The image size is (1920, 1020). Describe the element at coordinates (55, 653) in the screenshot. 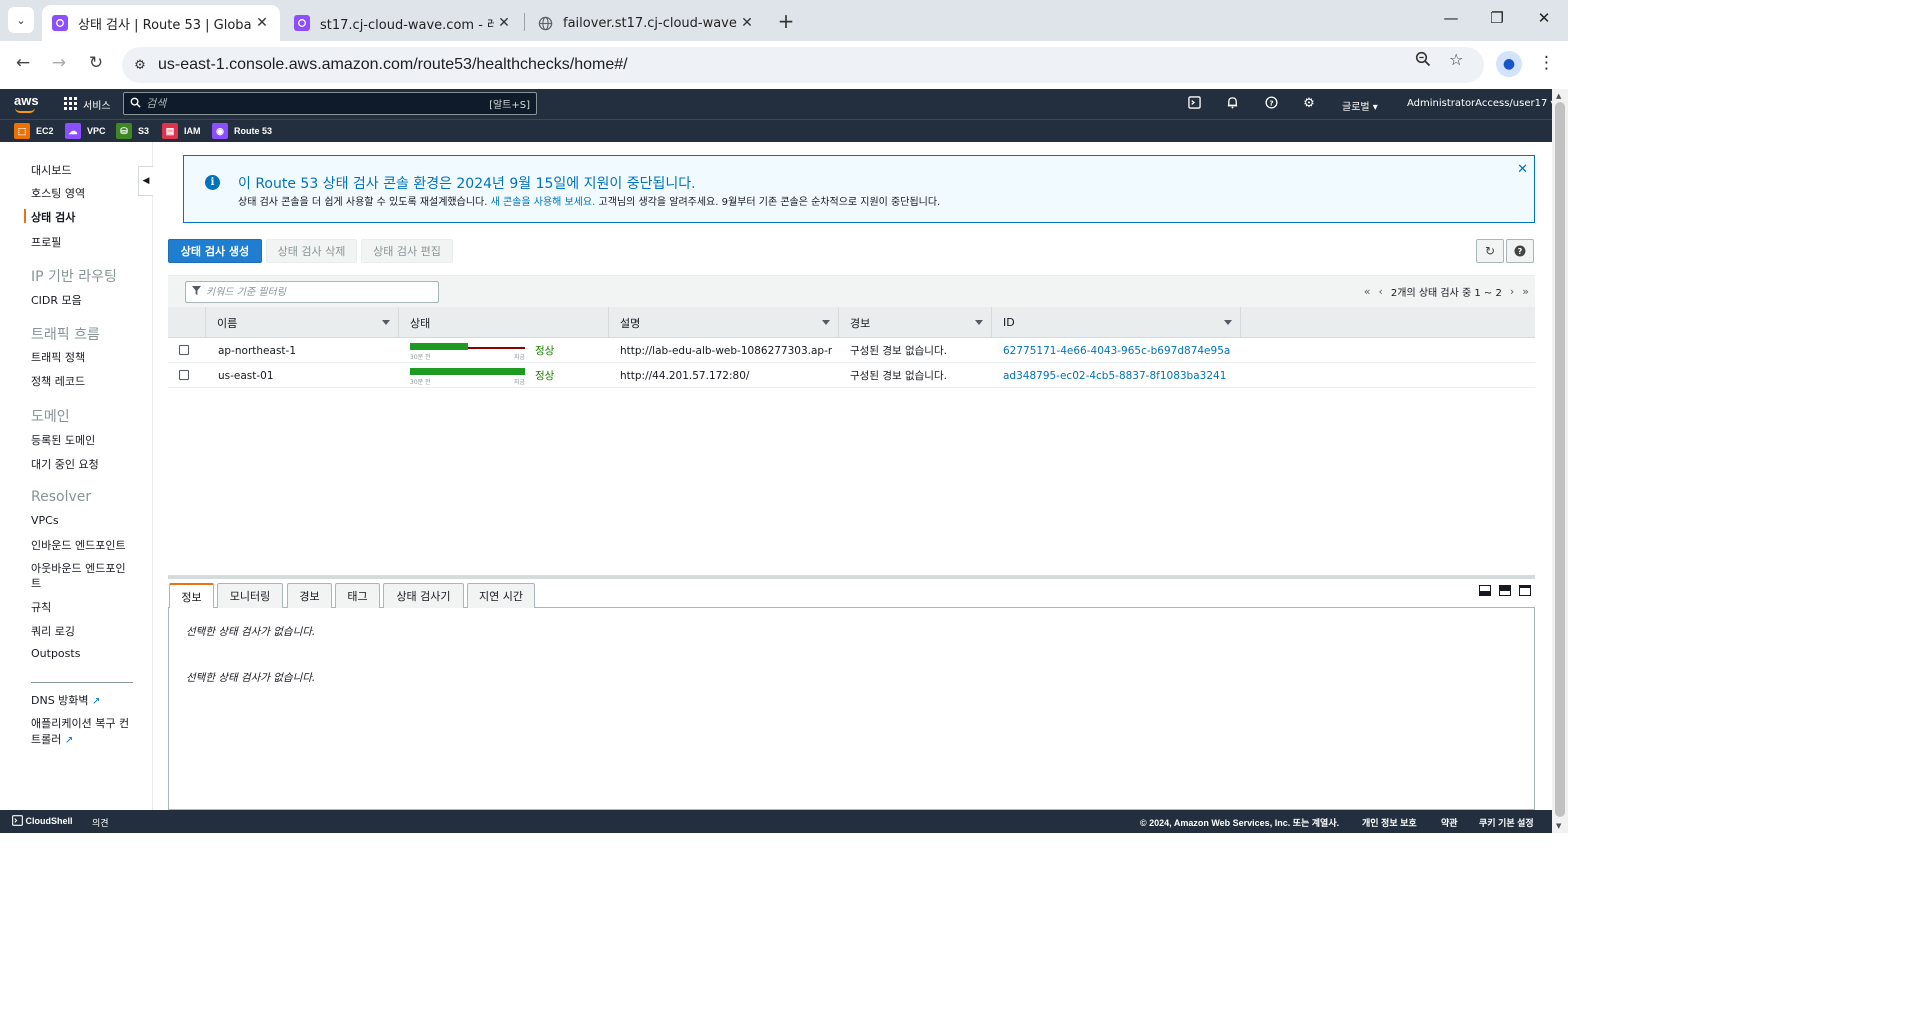

I see `sidebar-item-outposts: Outposts` at that location.